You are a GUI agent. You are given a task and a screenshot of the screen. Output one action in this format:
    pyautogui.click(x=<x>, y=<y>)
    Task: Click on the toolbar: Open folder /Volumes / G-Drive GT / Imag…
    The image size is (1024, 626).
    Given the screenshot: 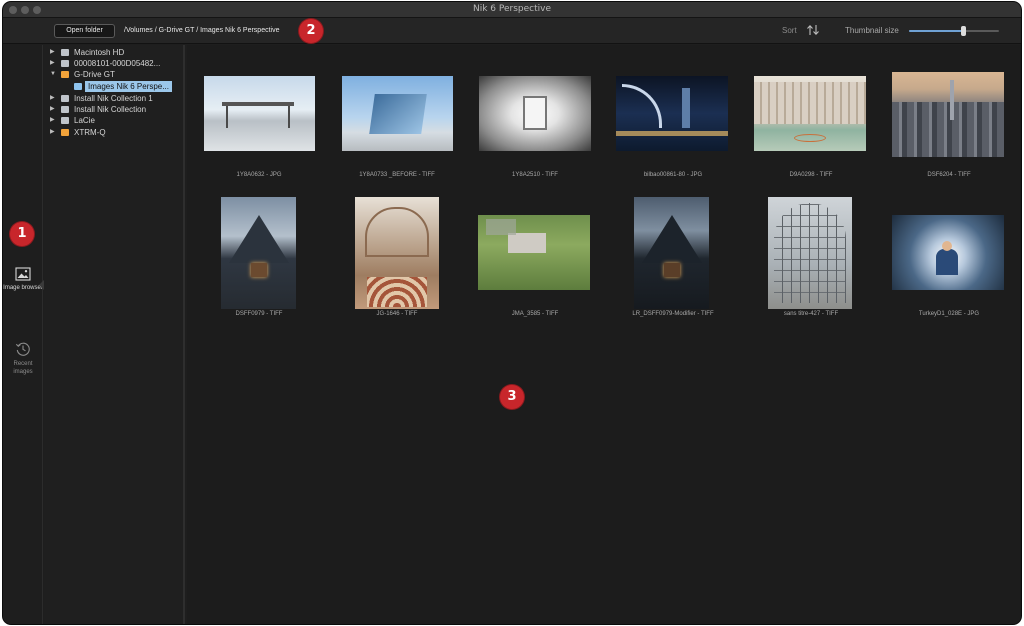 What is the action you would take?
    pyautogui.click(x=512, y=31)
    